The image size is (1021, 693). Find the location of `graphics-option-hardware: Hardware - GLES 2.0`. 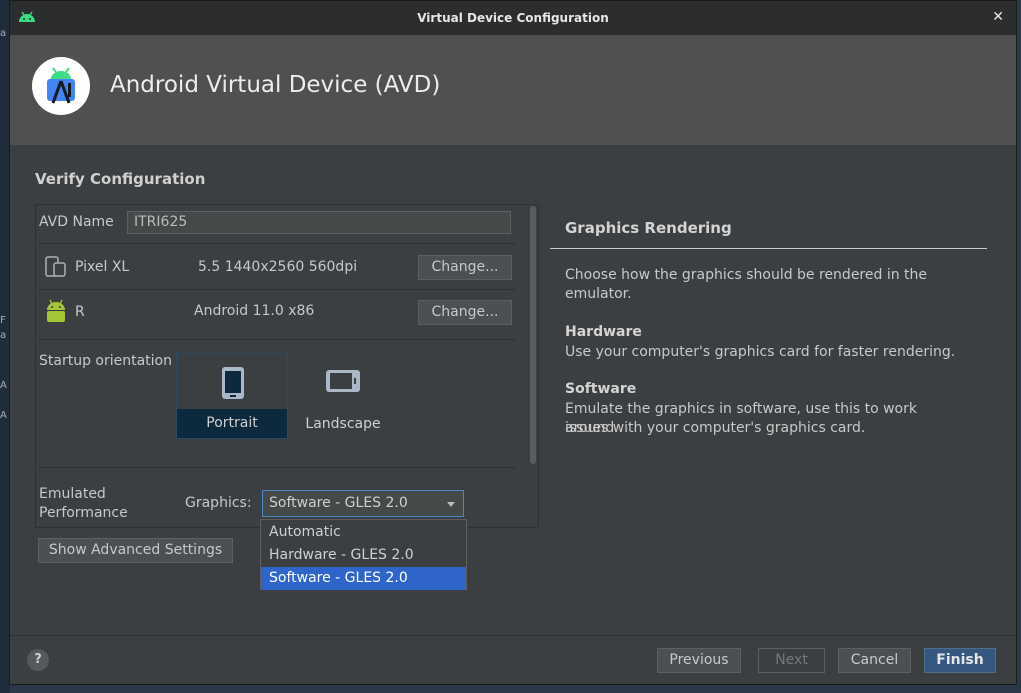

graphics-option-hardware: Hardware - GLES 2.0 is located at coordinates (363, 555).